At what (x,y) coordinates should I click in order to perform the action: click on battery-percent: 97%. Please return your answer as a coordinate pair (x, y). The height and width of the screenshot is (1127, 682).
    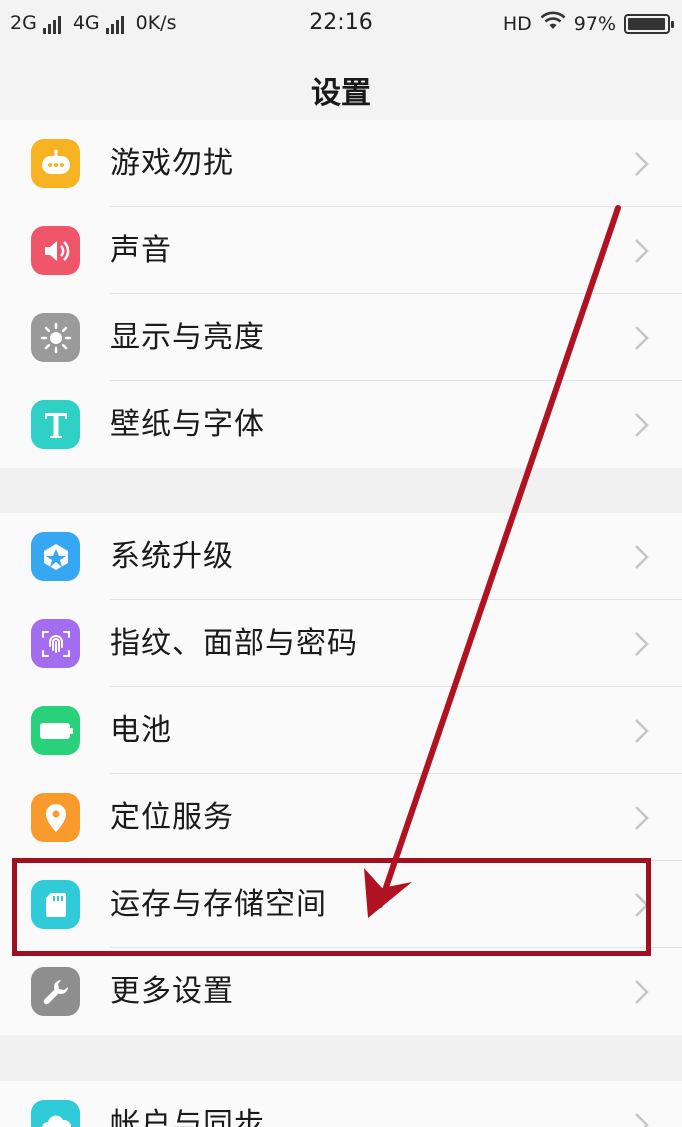
    Looking at the image, I should click on (594, 23).